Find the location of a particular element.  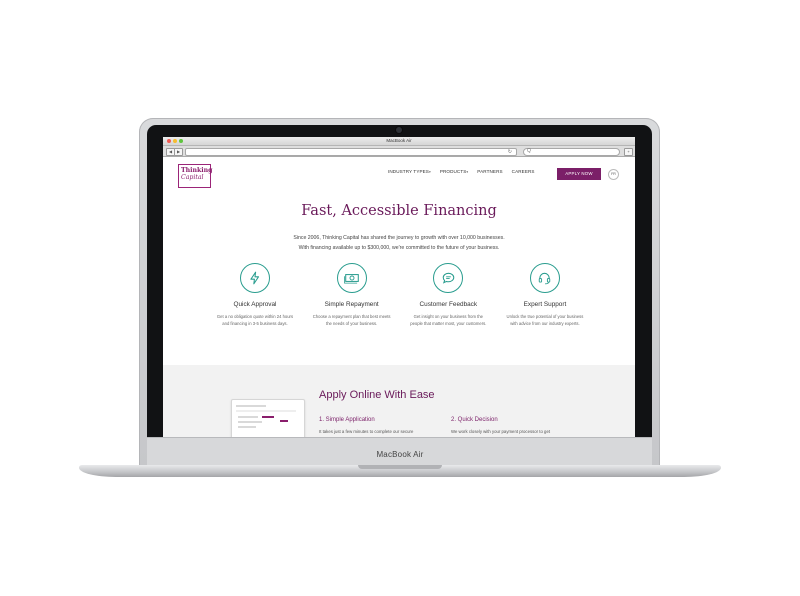

nav-item-partners: PARTNERS is located at coordinates (489, 171).